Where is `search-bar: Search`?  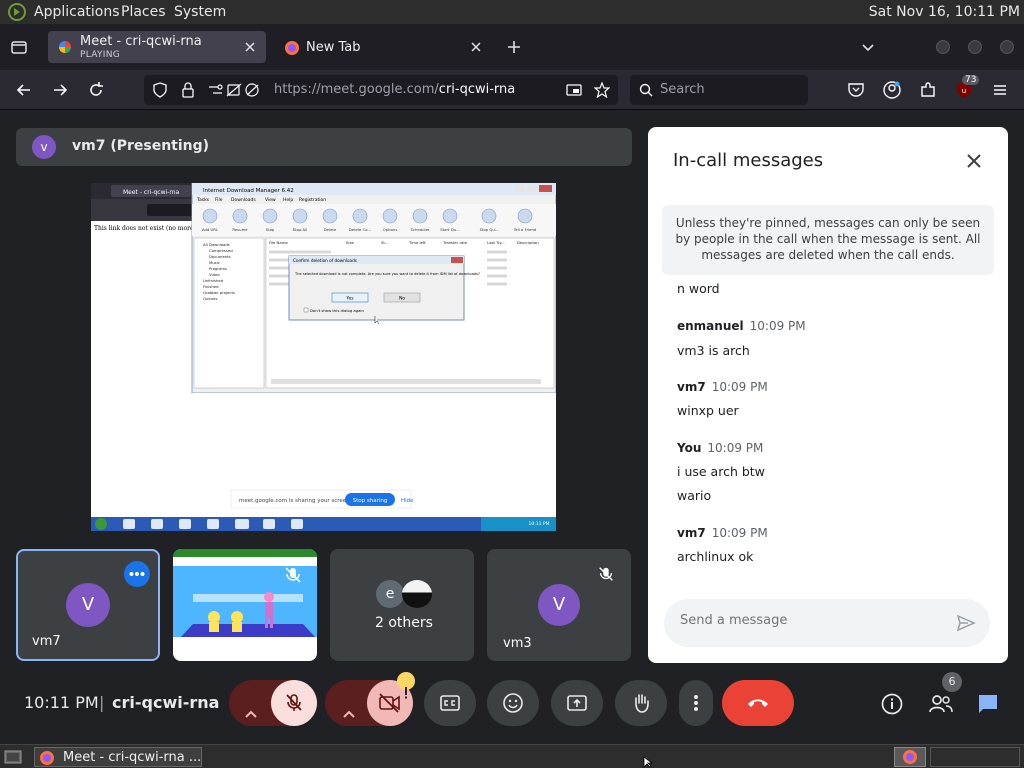
search-bar: Search is located at coordinates (719, 90).